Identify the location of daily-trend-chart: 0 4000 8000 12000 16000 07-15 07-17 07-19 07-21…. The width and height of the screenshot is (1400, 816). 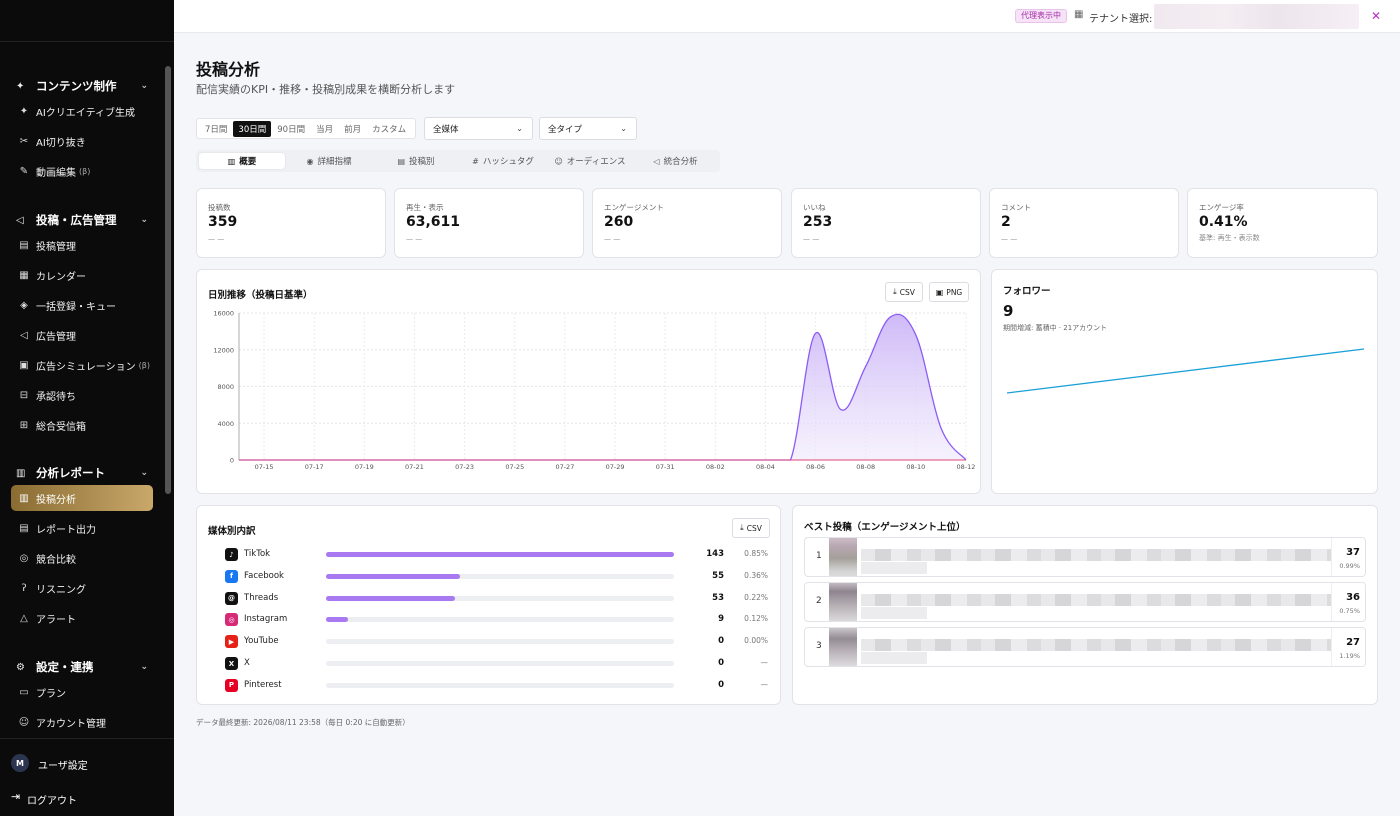
(594, 391).